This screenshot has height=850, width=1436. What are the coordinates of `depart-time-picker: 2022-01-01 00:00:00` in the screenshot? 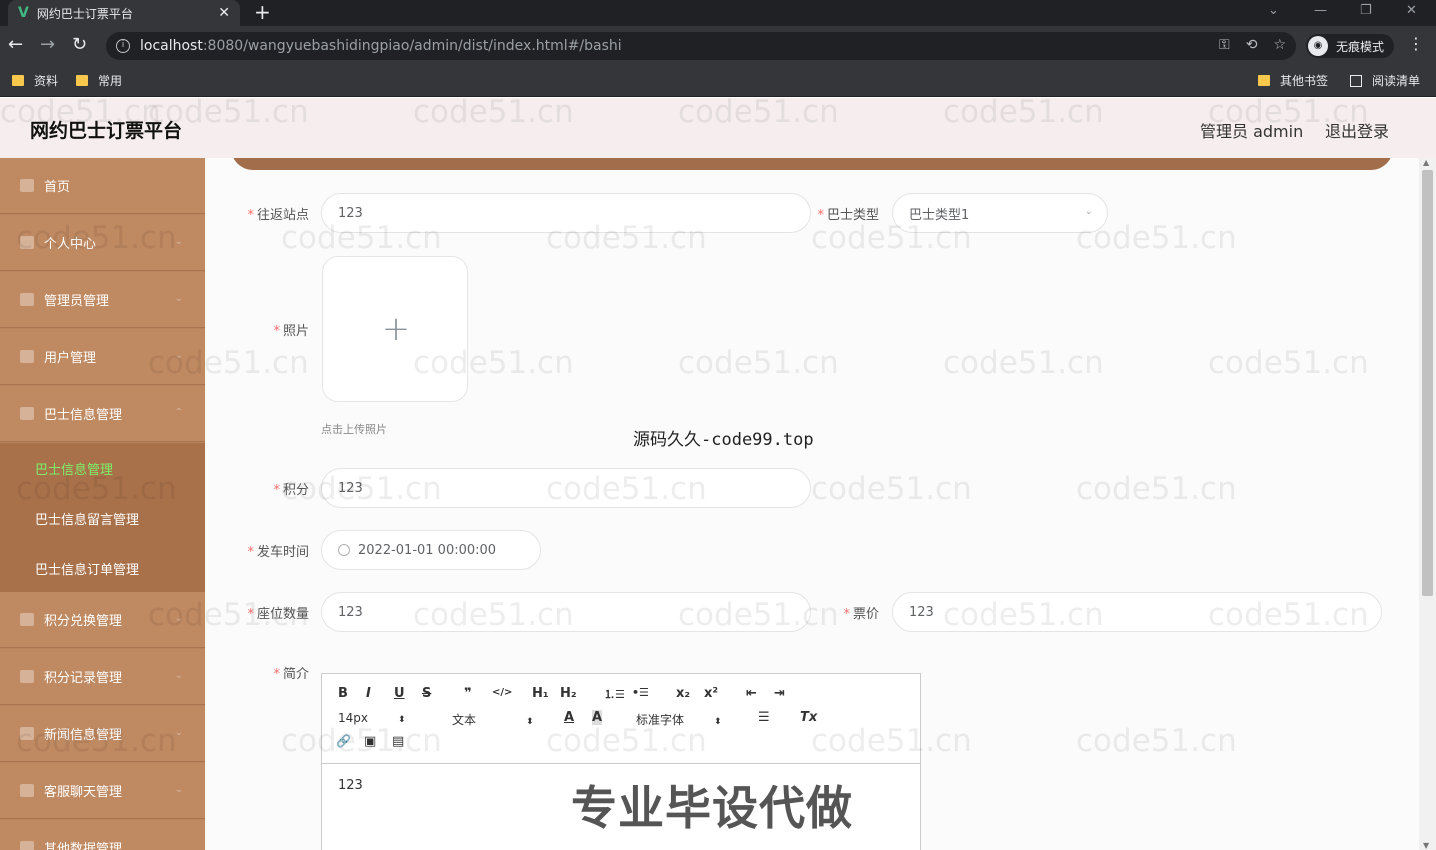 It's located at (431, 550).